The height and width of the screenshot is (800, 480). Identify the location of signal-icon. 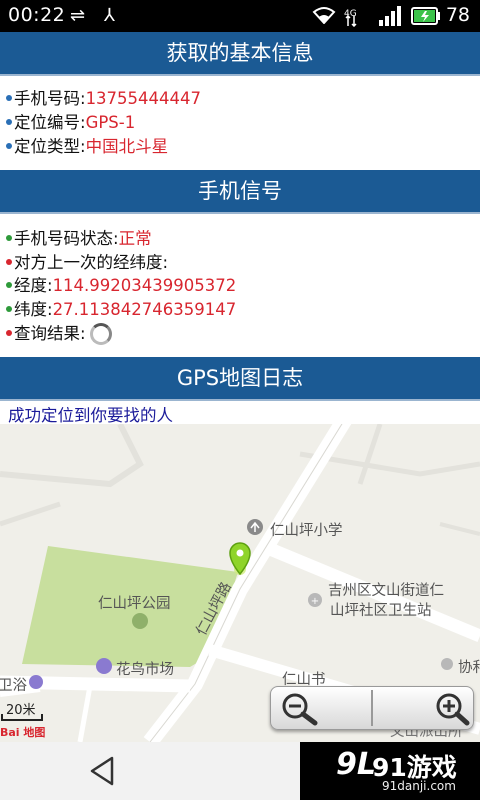
(390, 18).